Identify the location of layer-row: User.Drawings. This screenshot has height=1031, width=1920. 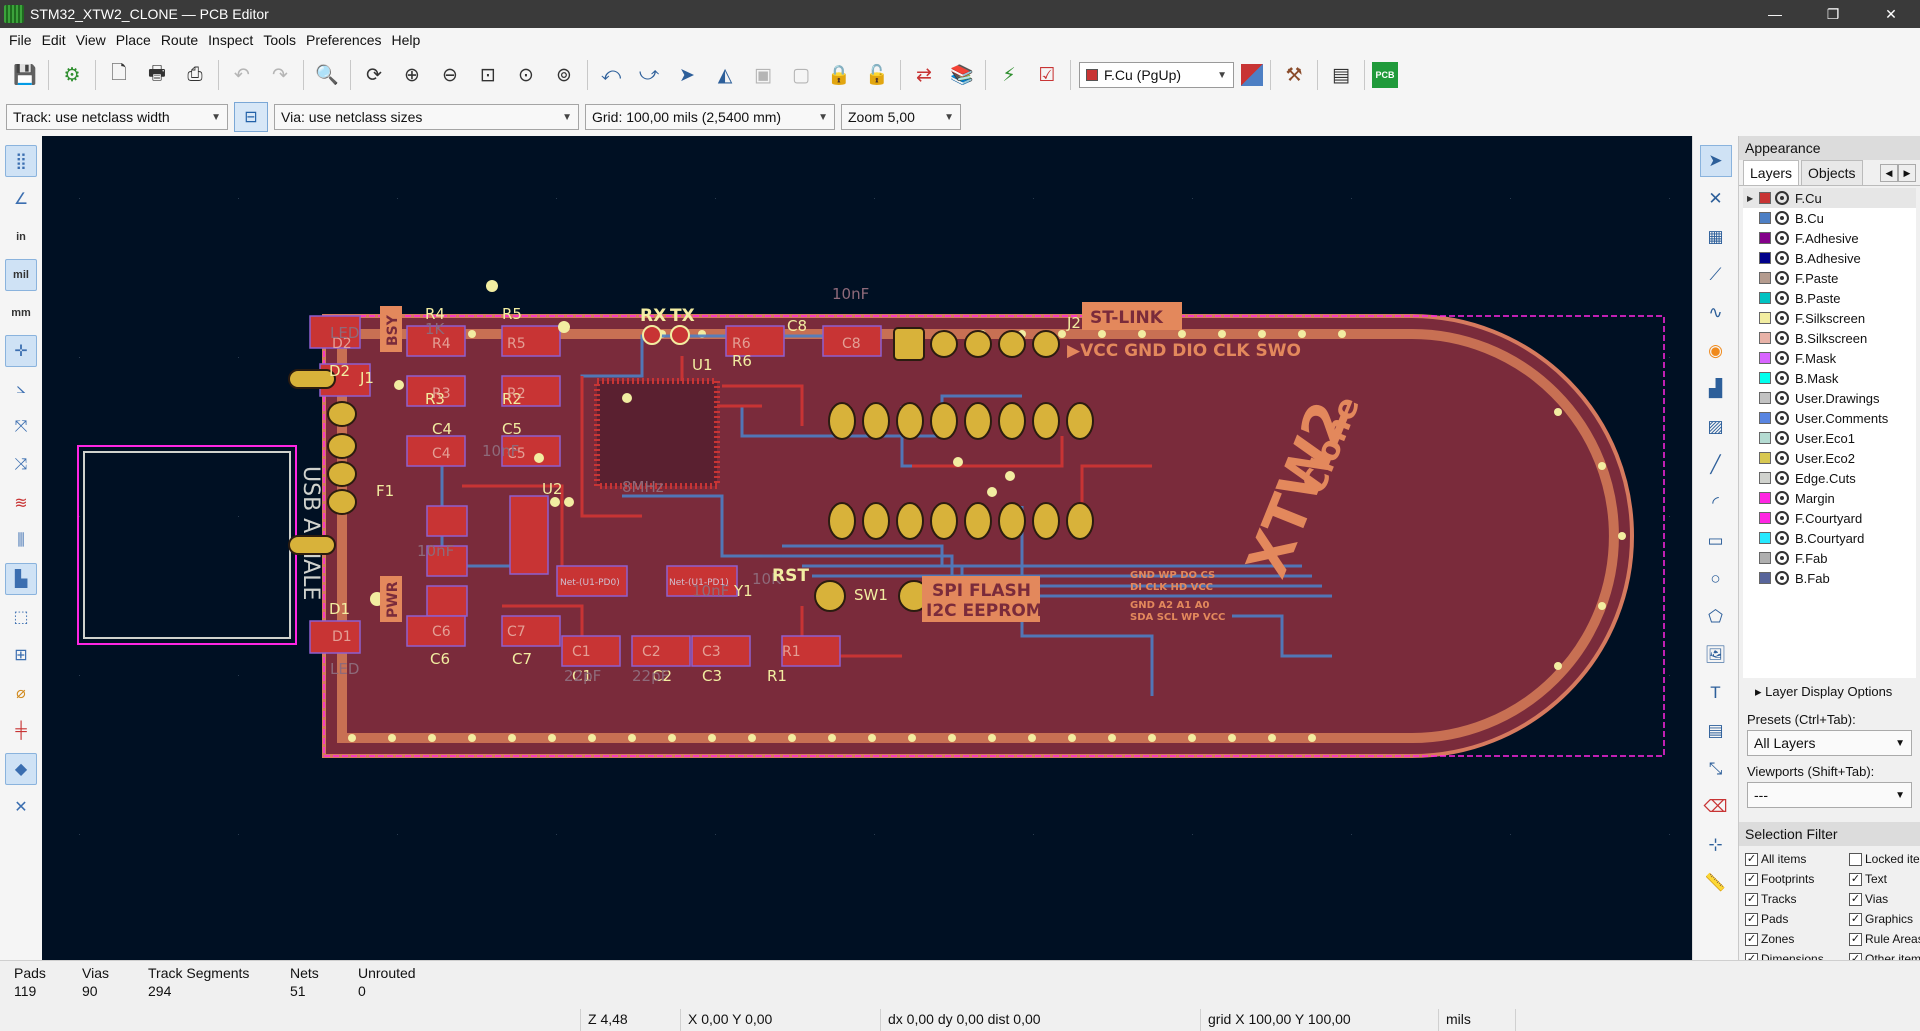
(1829, 398).